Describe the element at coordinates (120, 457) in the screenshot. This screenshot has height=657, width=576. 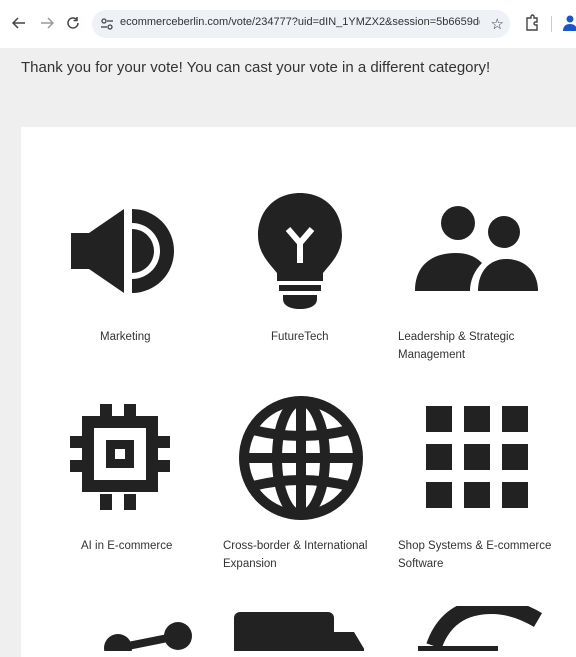
I see `chip-icon` at that location.